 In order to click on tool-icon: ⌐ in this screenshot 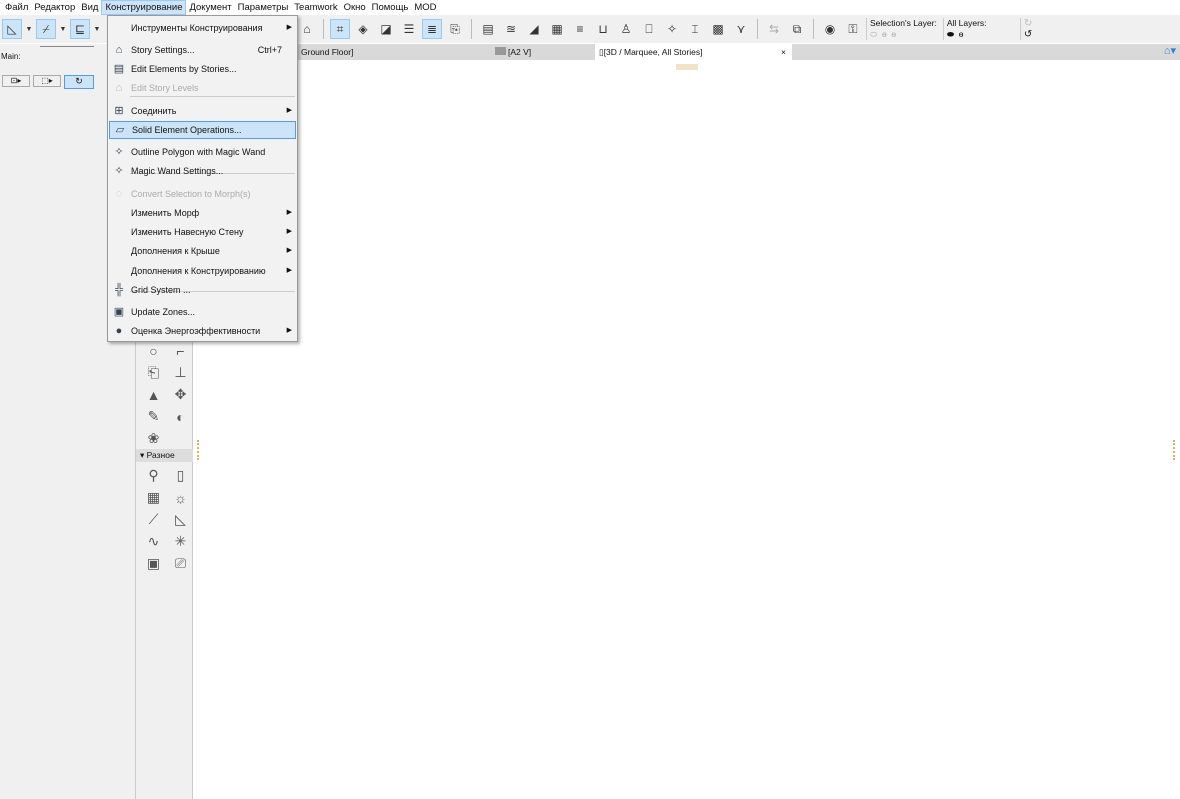, I will do `click(180, 350)`.